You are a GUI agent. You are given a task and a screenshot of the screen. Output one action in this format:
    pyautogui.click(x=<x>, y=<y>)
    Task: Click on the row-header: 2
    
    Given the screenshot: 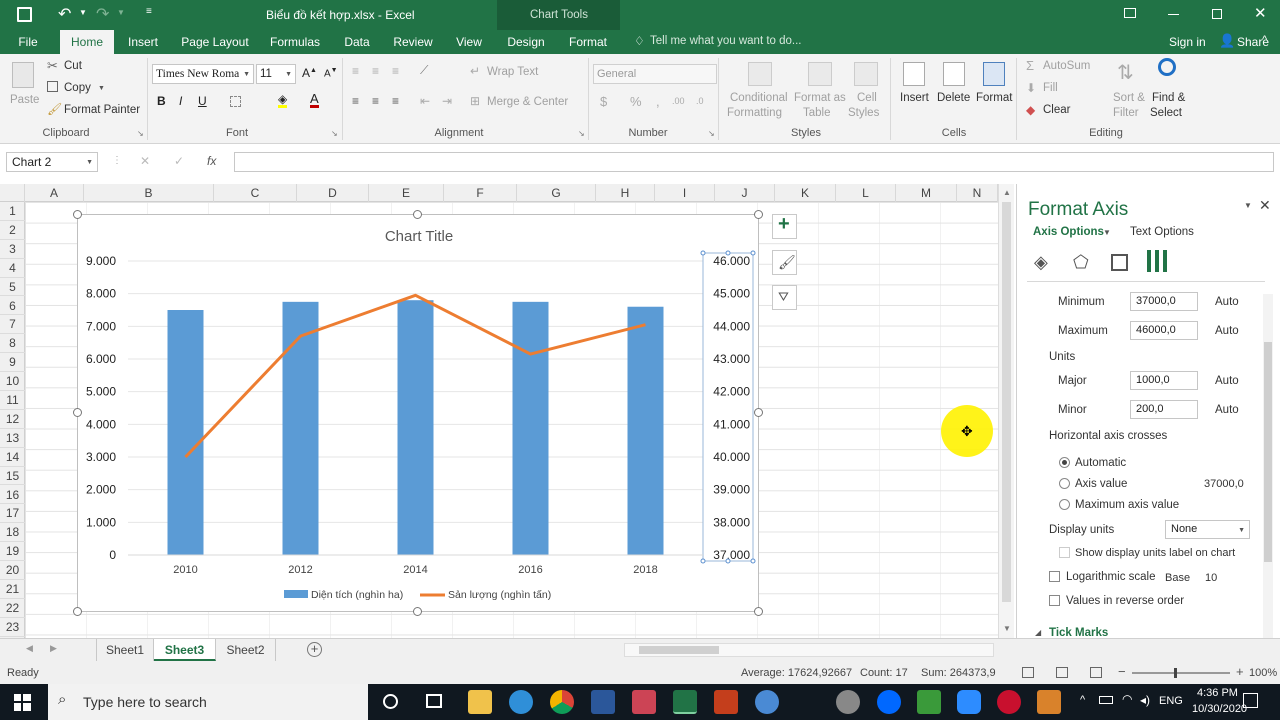 What is the action you would take?
    pyautogui.click(x=12, y=230)
    